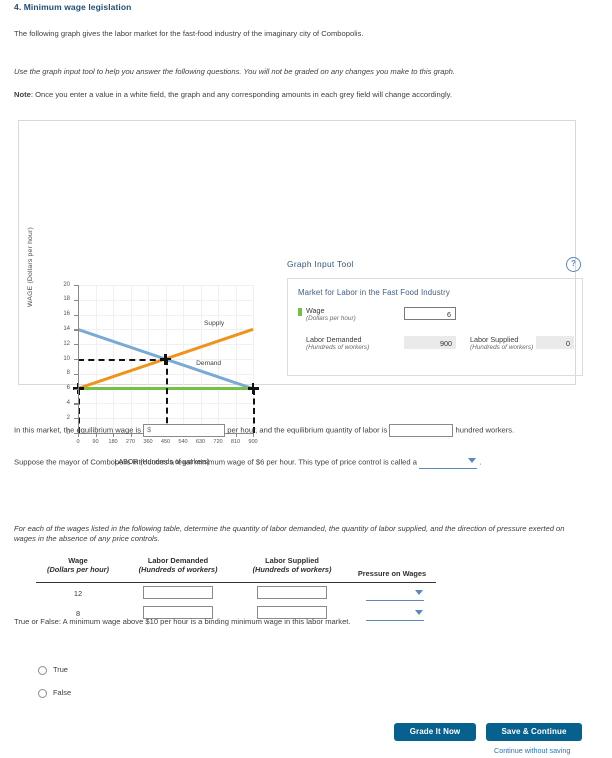  I want to click on dollar-prefix: $, so click(149, 430).